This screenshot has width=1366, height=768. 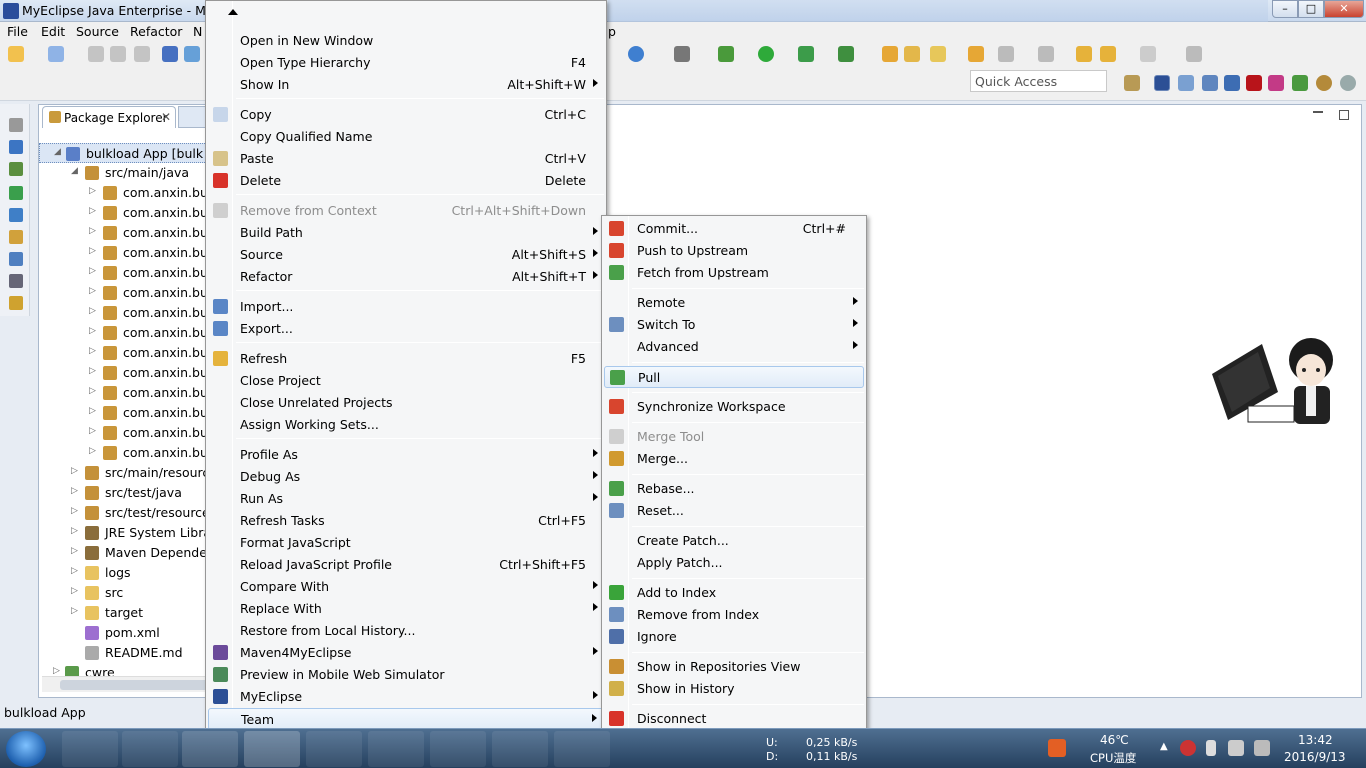 I want to click on menu-item-paste: Paste Ctrl+V, so click(x=406, y=159).